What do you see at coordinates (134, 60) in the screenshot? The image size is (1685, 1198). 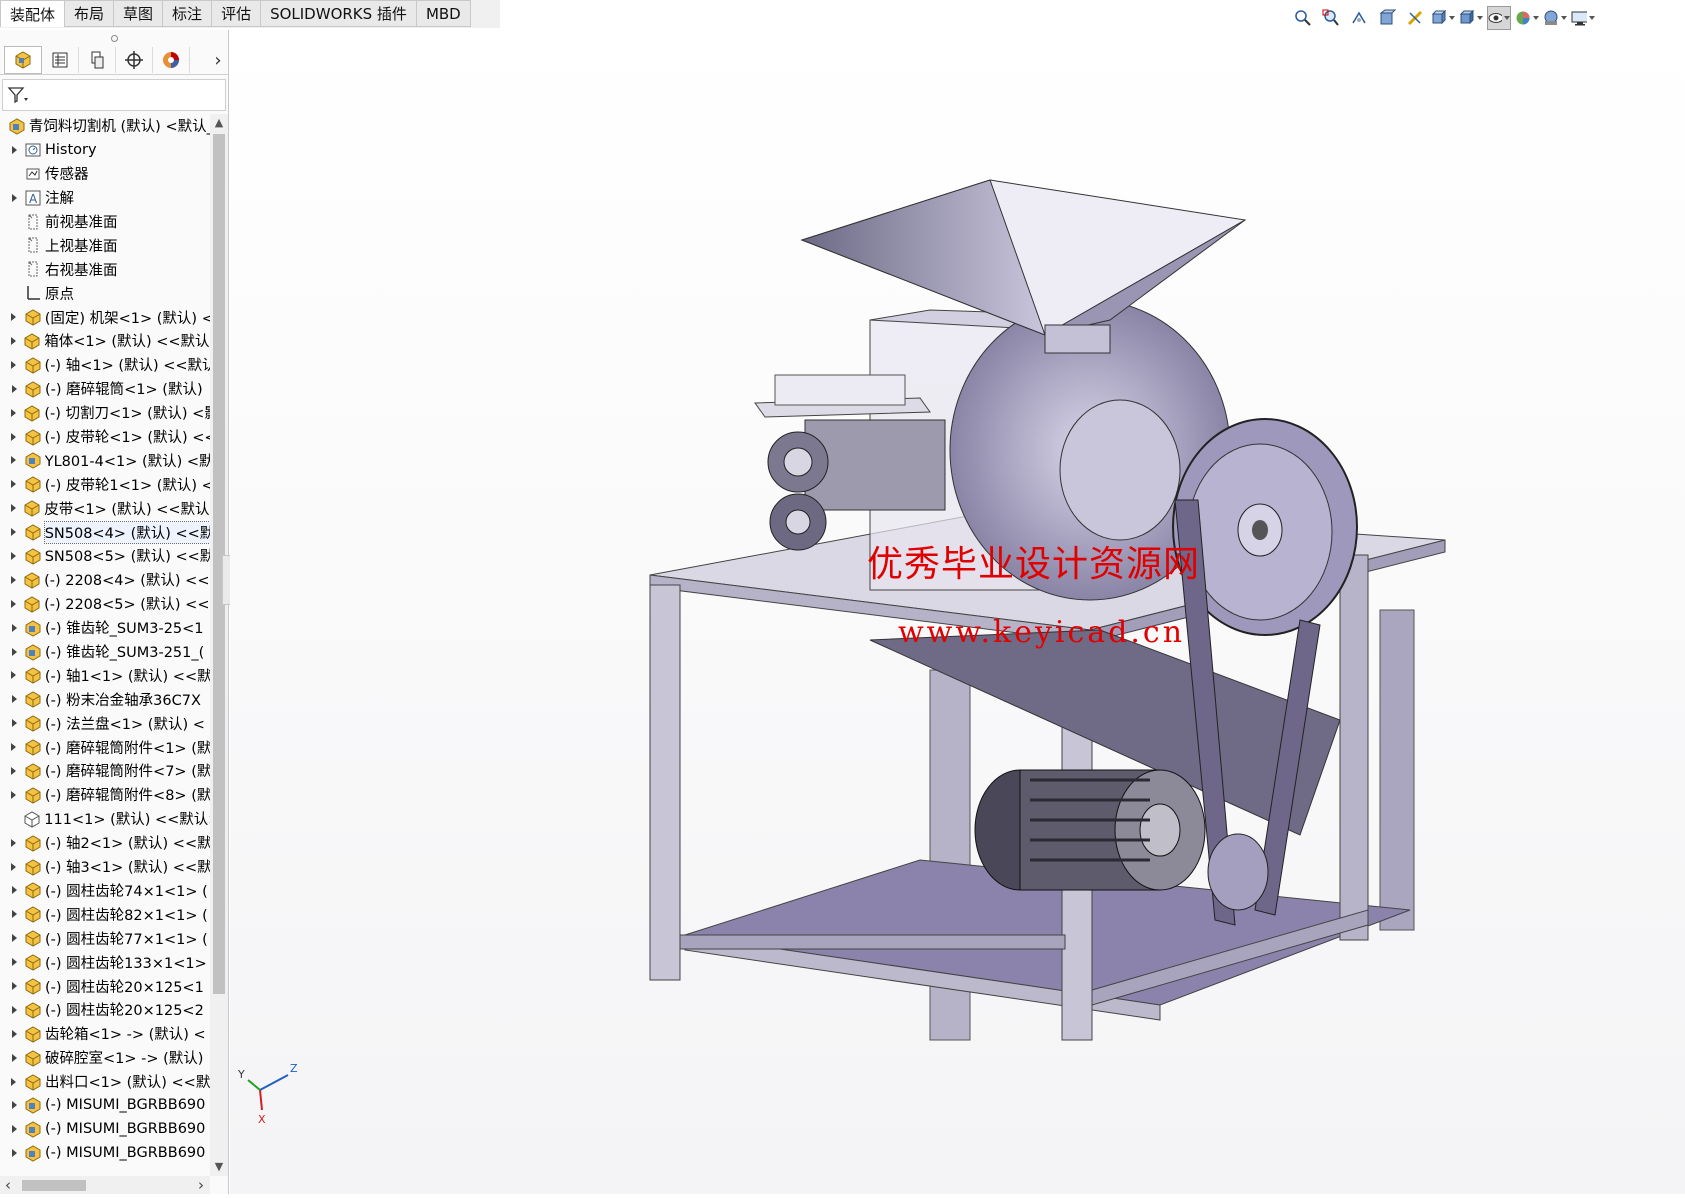 I see `dimxpert-manager-tab-icon` at bounding box center [134, 60].